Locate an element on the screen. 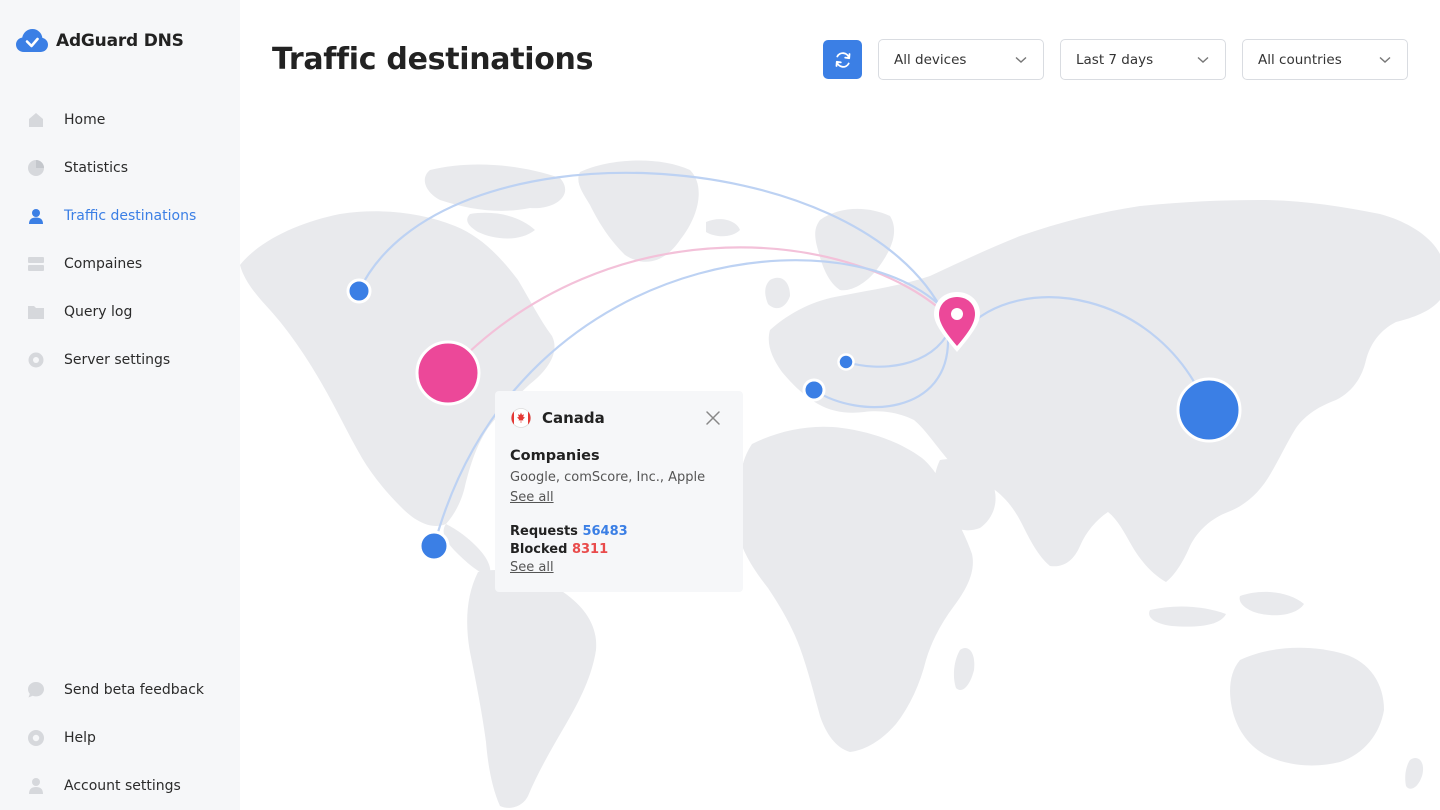  app-logo: AdGuard DNS is located at coordinates (100, 41).